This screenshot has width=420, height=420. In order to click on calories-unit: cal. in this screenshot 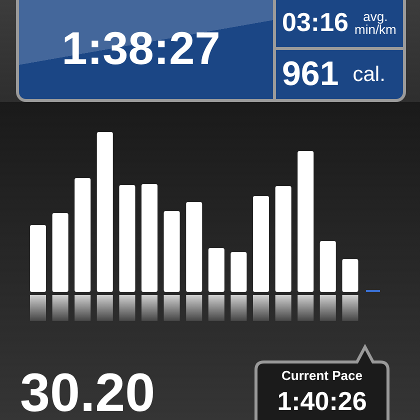, I will do `click(369, 74)`.